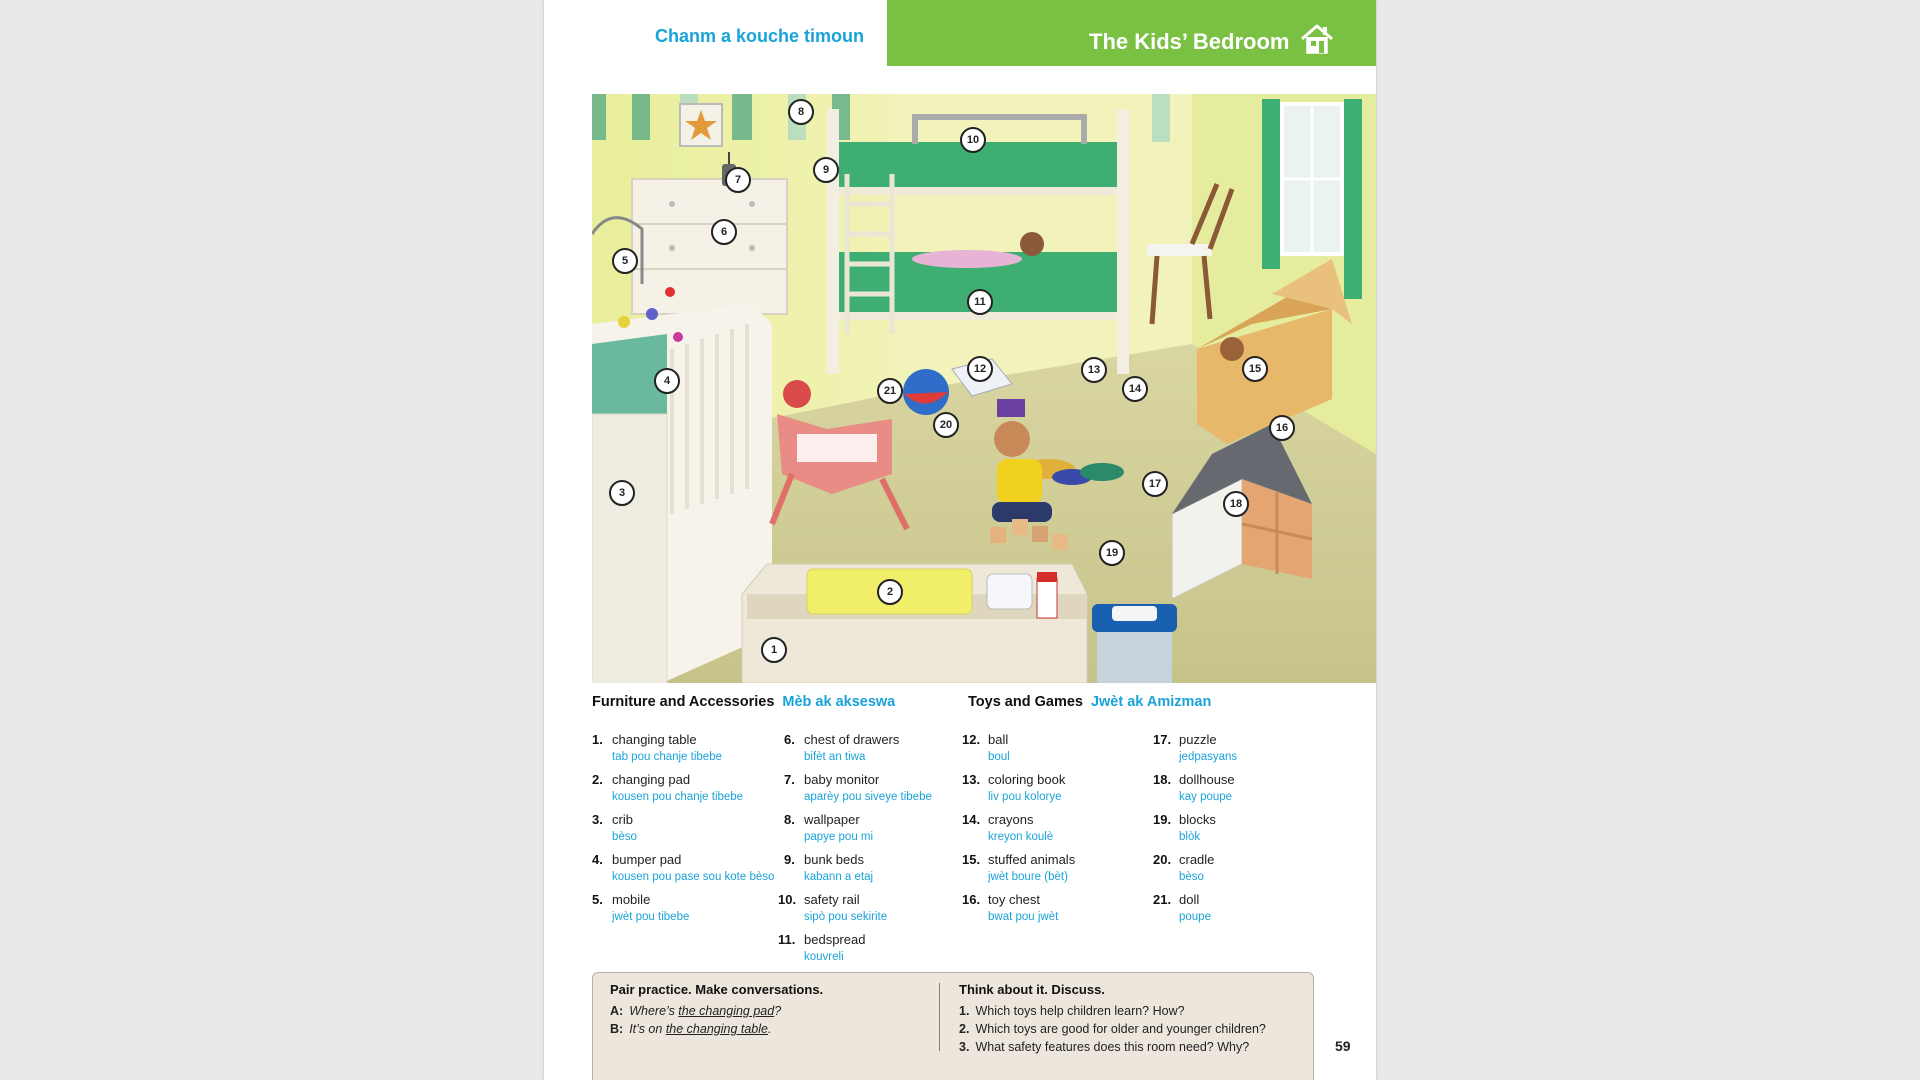 Image resolution: width=1920 pixels, height=1080 pixels. I want to click on vocab-number: 17., so click(1162, 739).